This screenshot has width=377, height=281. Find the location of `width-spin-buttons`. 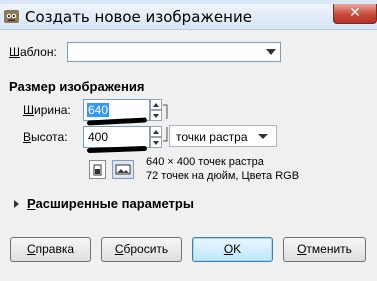

width-spin-buttons is located at coordinates (156, 110).